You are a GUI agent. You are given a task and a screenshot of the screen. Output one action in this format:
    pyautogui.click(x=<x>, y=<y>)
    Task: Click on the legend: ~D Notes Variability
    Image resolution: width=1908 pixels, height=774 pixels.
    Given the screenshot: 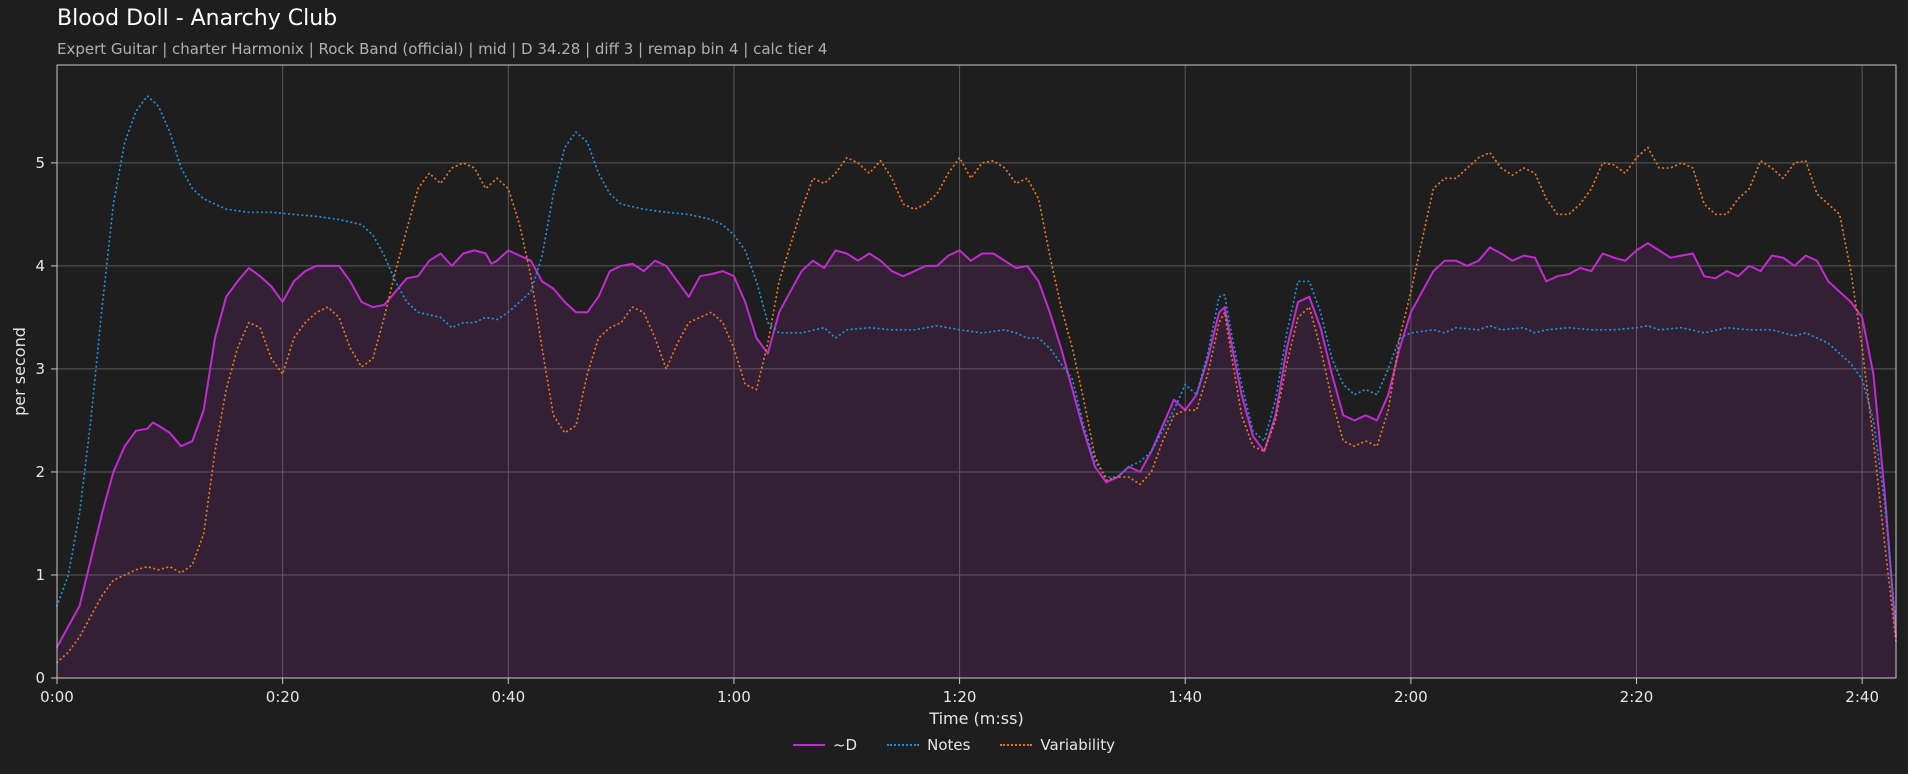 What is the action you would take?
    pyautogui.click(x=954, y=745)
    